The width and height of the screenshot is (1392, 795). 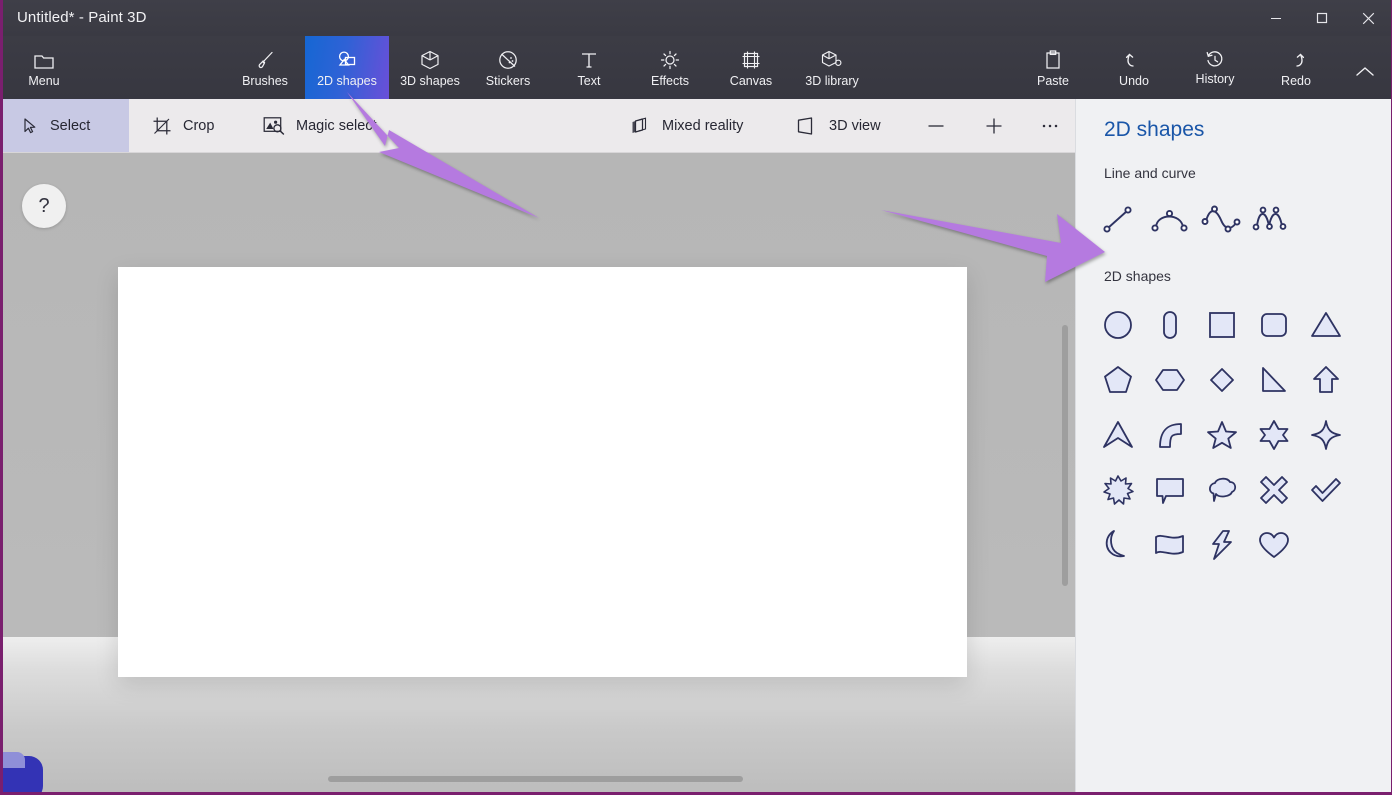 I want to click on undo-icon, so click(x=1134, y=59).